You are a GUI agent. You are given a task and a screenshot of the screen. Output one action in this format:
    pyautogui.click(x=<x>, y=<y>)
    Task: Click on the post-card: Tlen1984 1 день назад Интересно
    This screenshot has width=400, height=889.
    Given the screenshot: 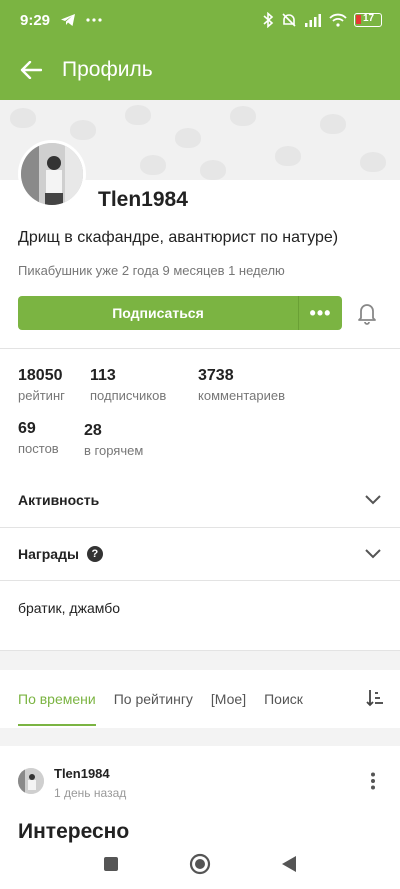 What is the action you would take?
    pyautogui.click(x=200, y=796)
    